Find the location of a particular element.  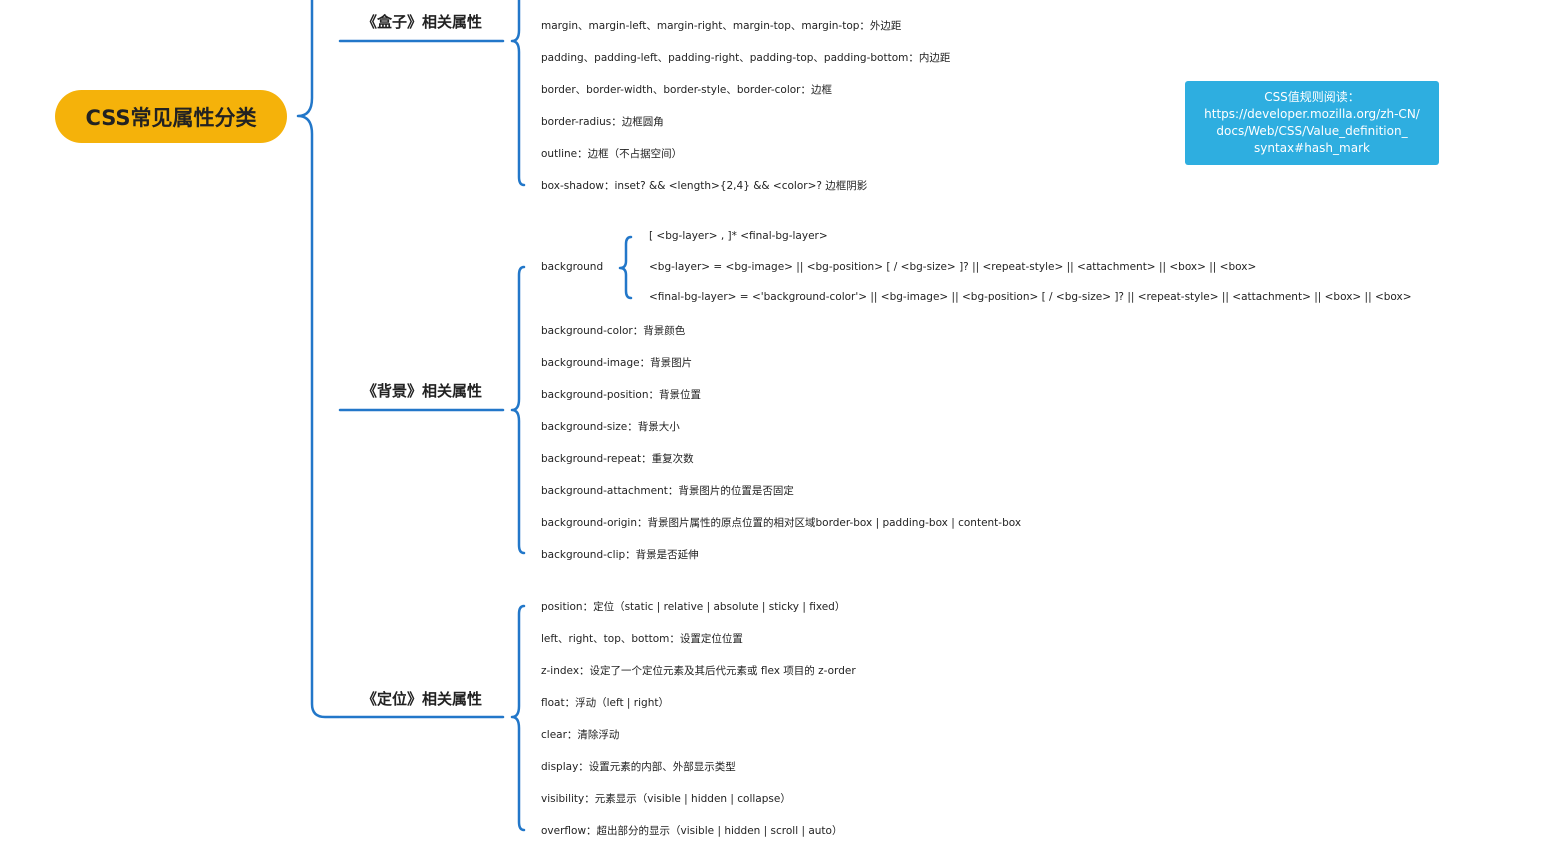

pos-item-offsets: left、right、top、bottom：设置定位位置 is located at coordinates (642, 638).